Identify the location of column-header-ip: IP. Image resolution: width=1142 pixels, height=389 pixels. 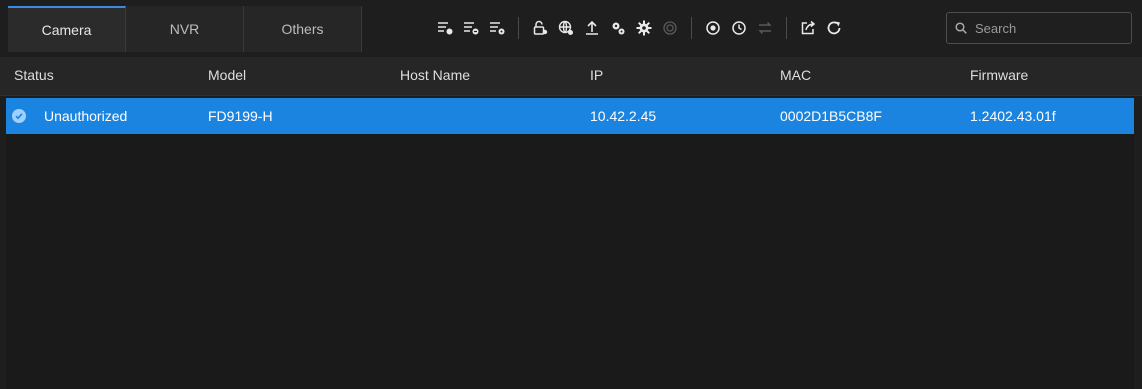
(596, 76).